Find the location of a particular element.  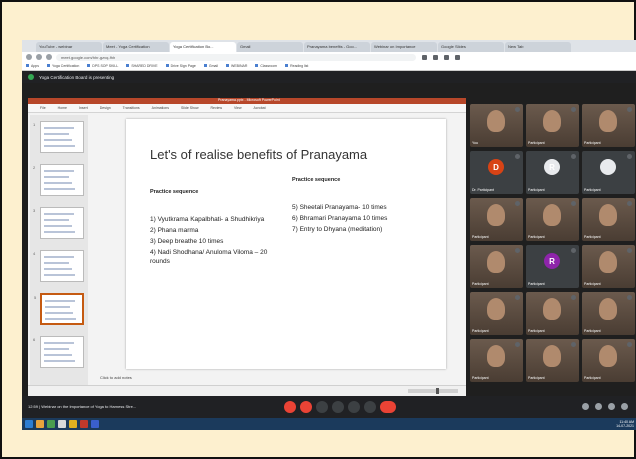

bookmark-item: Gmail is located at coordinates (211, 66).